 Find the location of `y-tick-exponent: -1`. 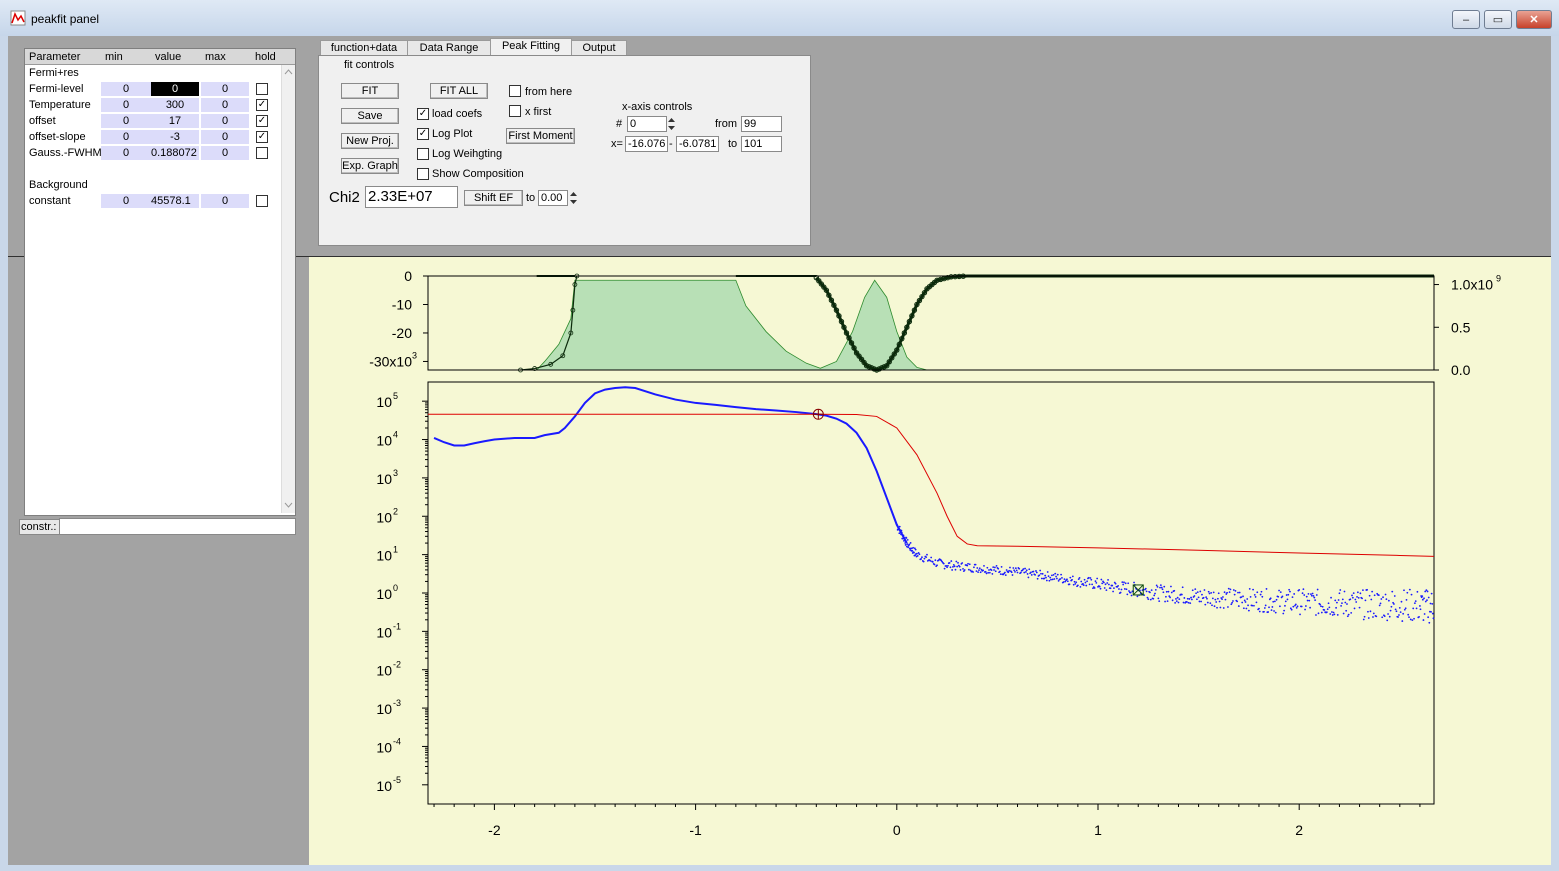

y-tick-exponent: -1 is located at coordinates (397, 626).